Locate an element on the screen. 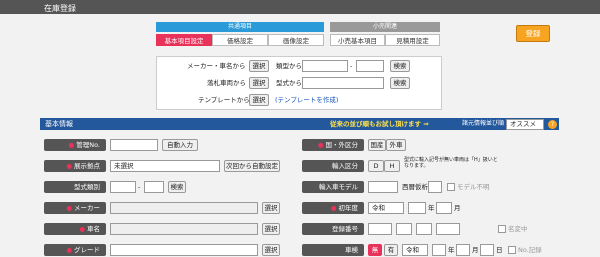 The width and height of the screenshot is (600, 257). type-search-label: 類型から is located at coordinates (289, 66).